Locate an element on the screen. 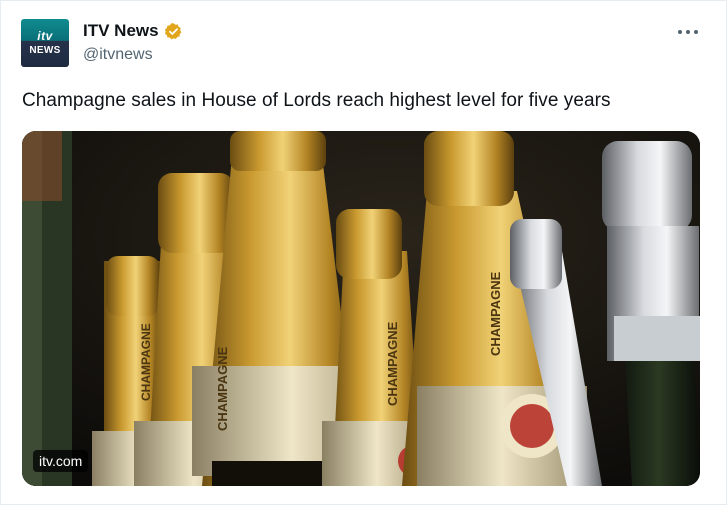  handle: @itvnews is located at coordinates (133, 55).